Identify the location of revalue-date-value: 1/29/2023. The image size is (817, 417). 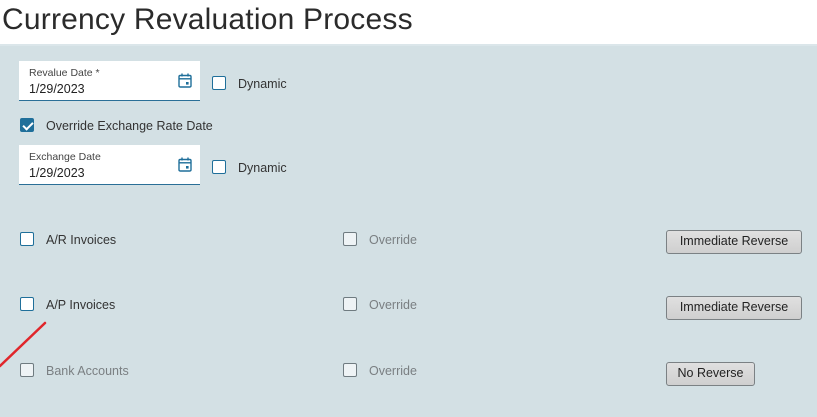
(57, 89).